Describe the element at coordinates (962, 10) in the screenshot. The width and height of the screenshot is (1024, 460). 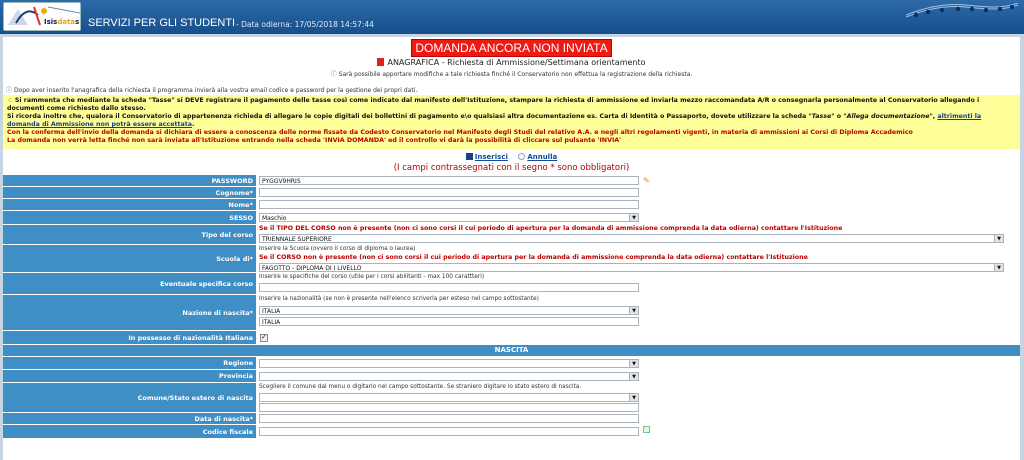
I see `music-notes-decoration-icon` at that location.